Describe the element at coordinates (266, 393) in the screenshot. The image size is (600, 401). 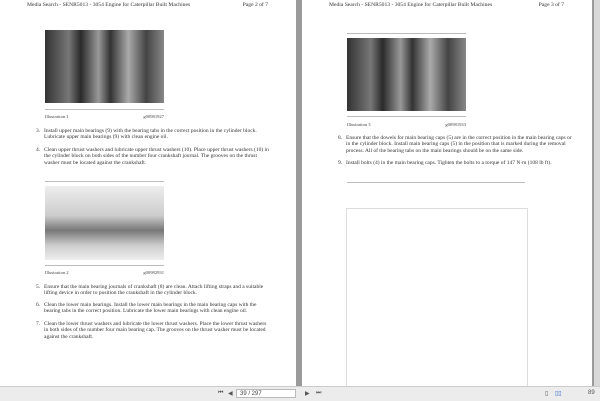
I see `page-number-input: 39 / 297` at that location.